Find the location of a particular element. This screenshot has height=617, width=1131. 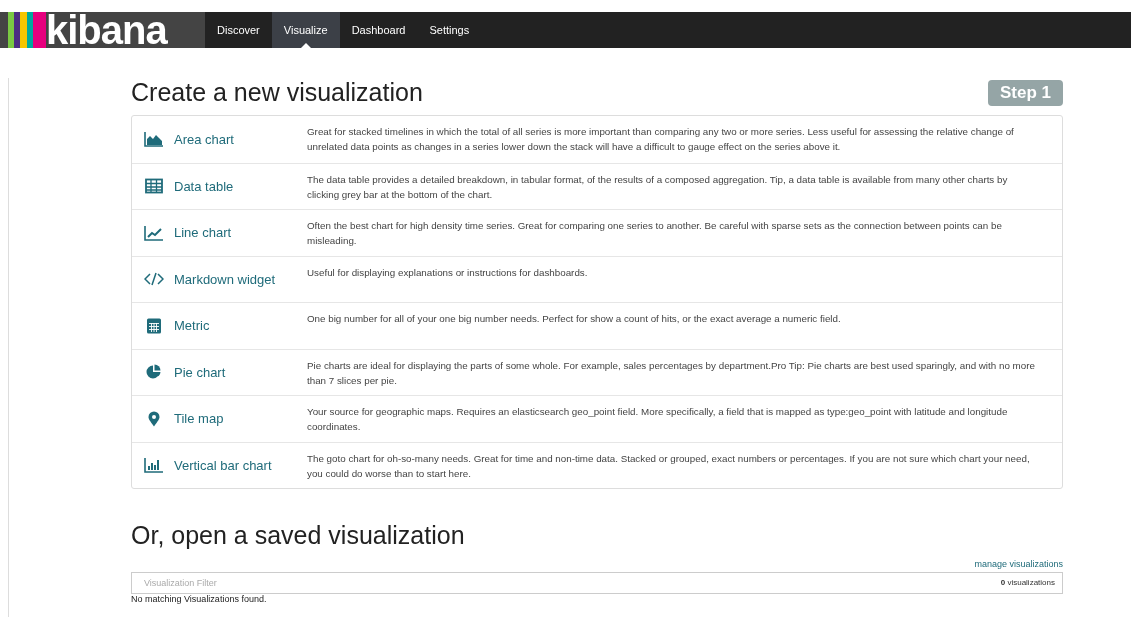

visualization-type-description: Useful for displaying explanations or instructions for dashboards. is located at coordinates (447, 272).